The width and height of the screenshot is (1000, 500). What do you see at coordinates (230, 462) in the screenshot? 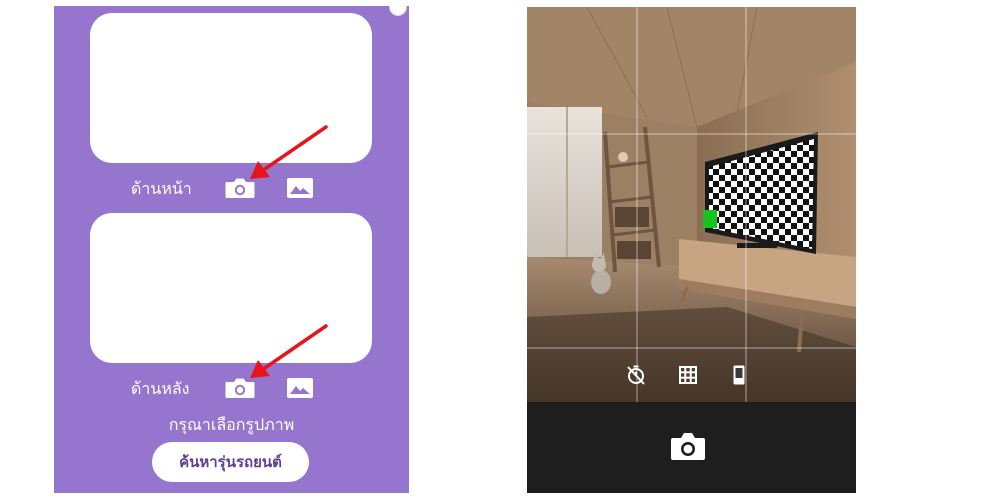
I see `search-car-model-button: ค้นหารุ่นรถยนต์` at bounding box center [230, 462].